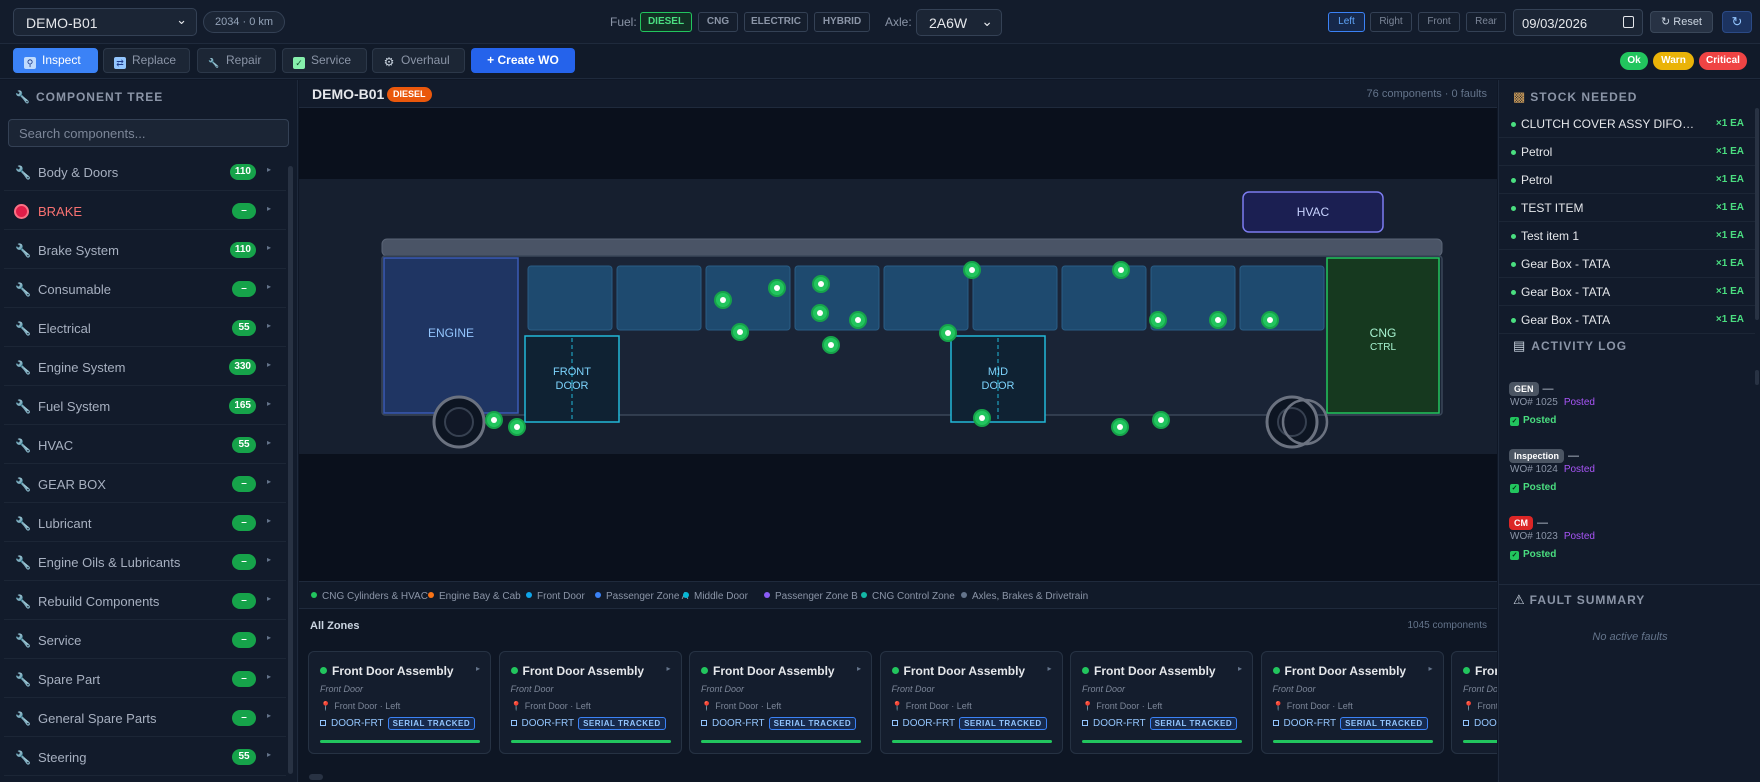 This screenshot has height=782, width=1760. Describe the element at coordinates (145, 367) in the screenshot. I see `tree-item: 🔧 Engine System 330 ▸` at that location.